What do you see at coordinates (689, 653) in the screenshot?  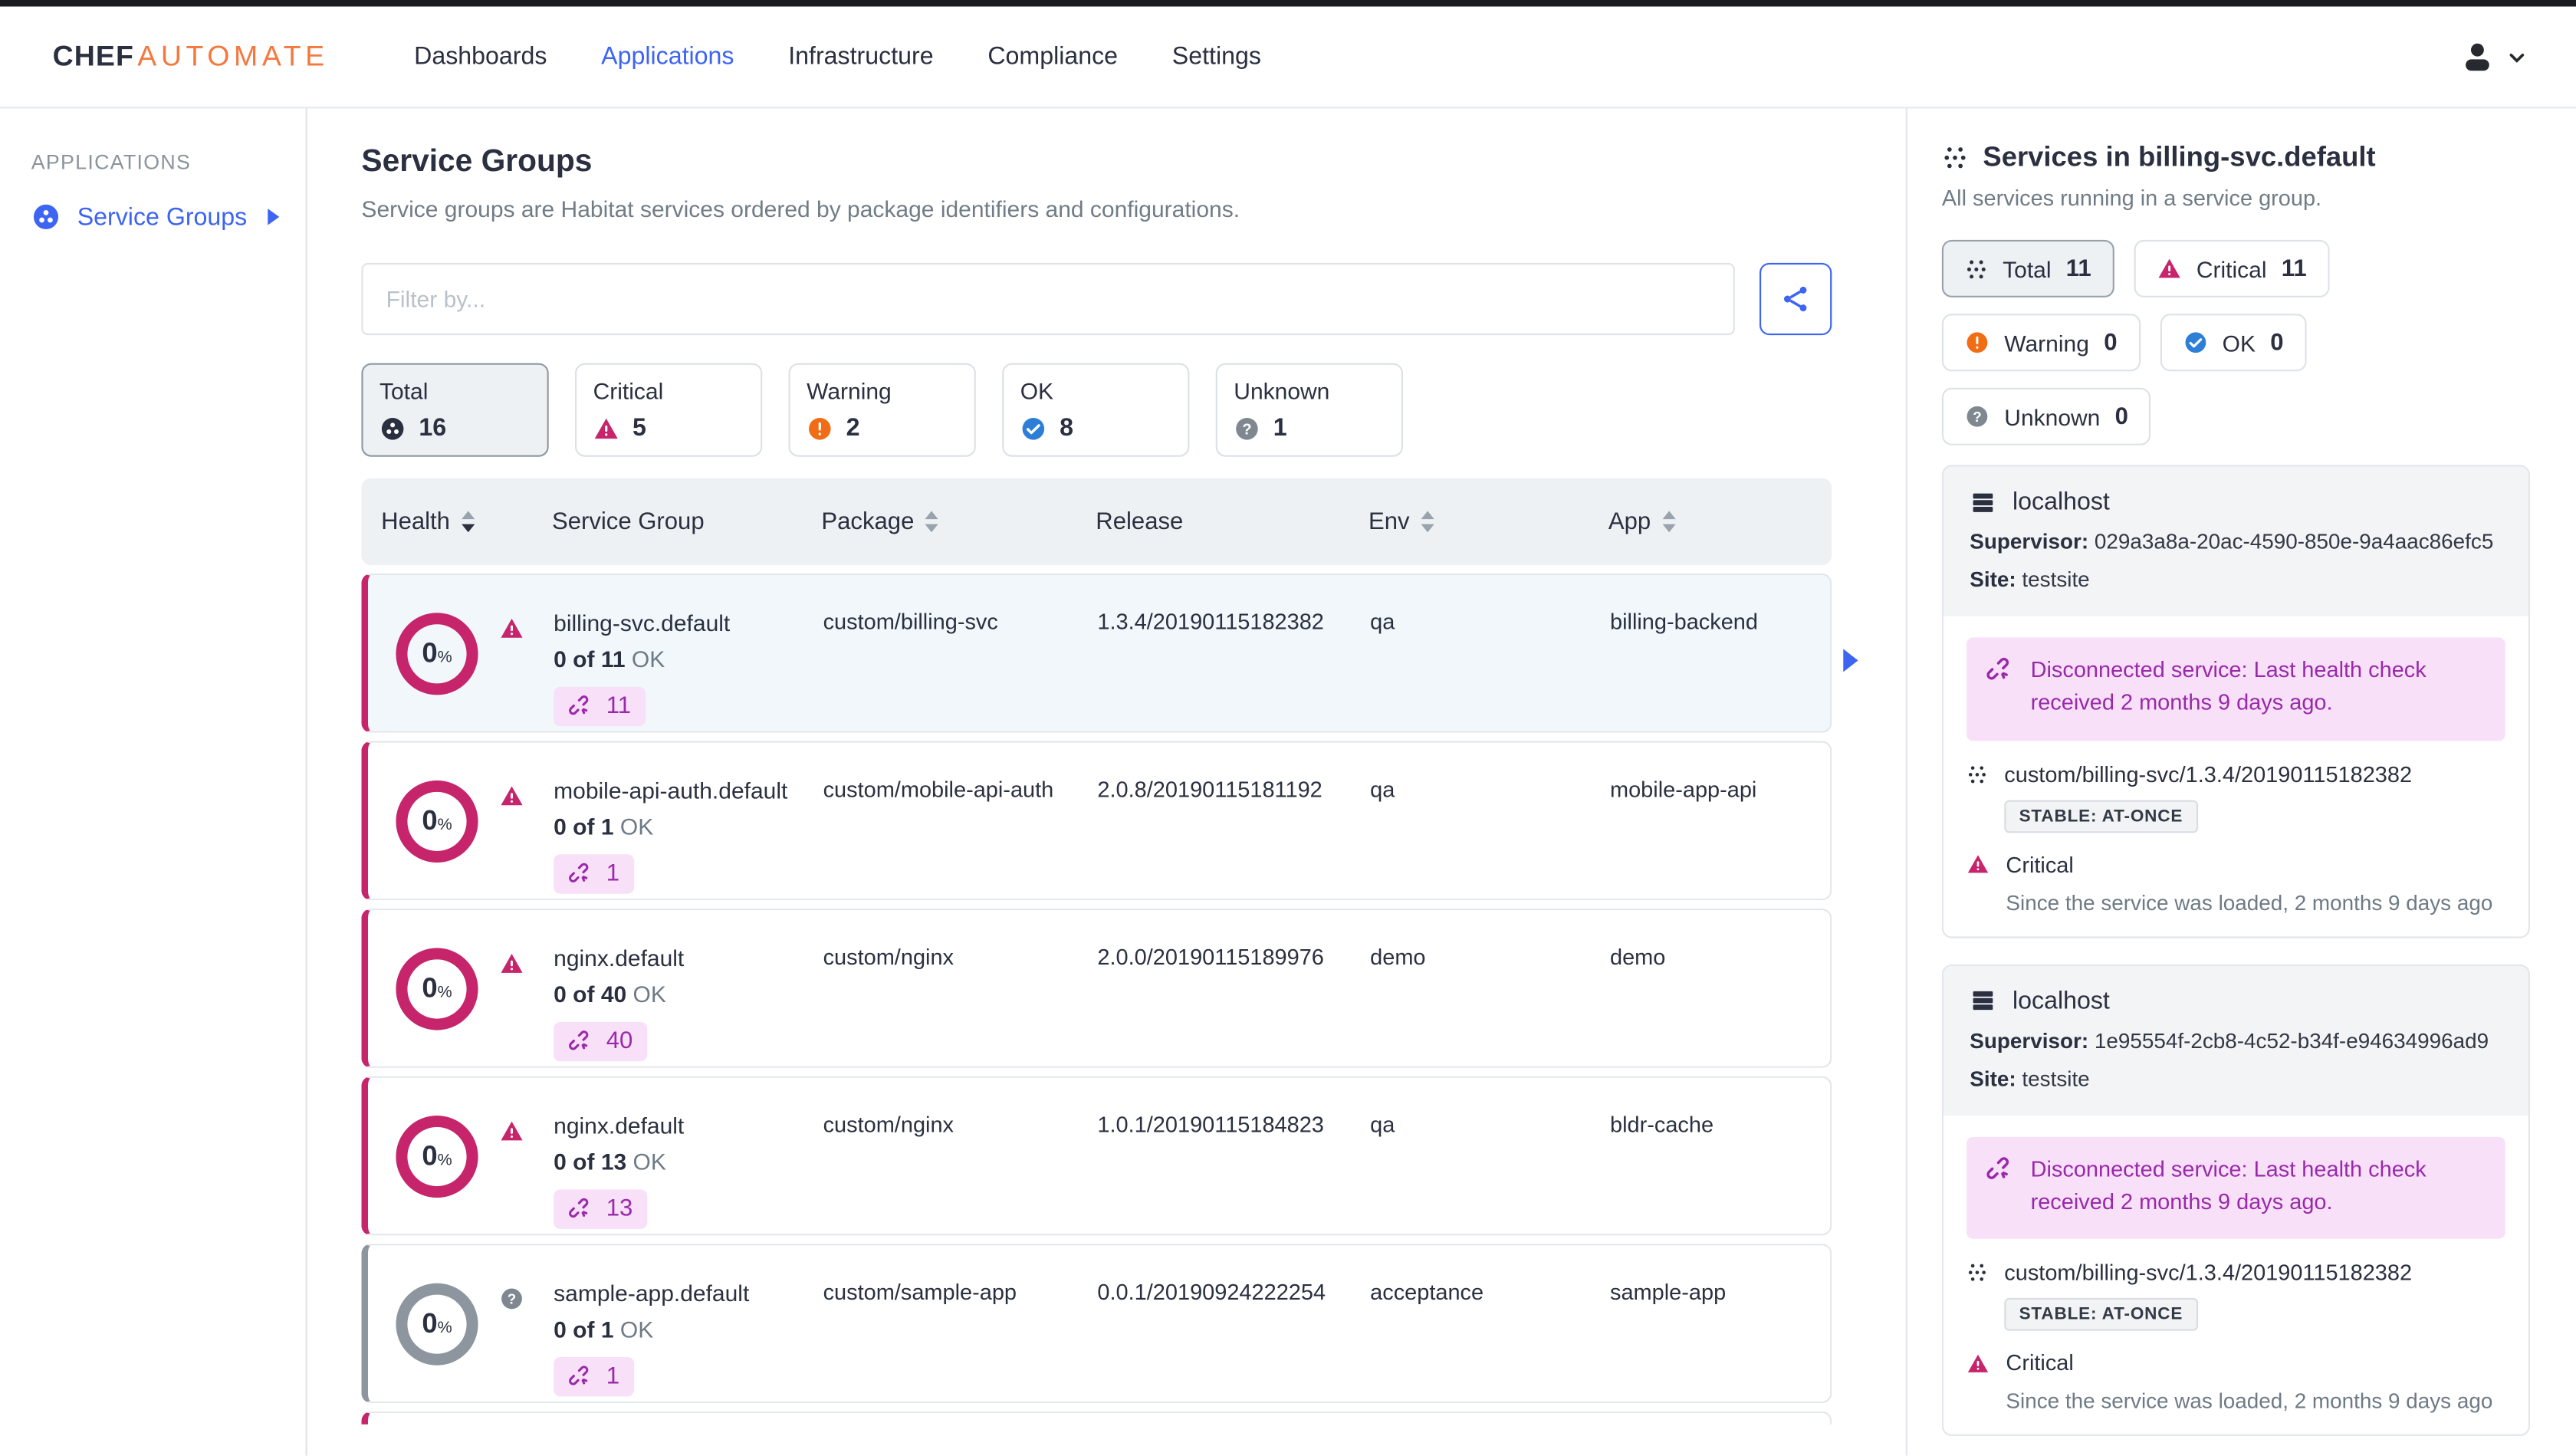 I see `service-group-cell: billing-svc.default 0 of 11 OK 11` at bounding box center [689, 653].